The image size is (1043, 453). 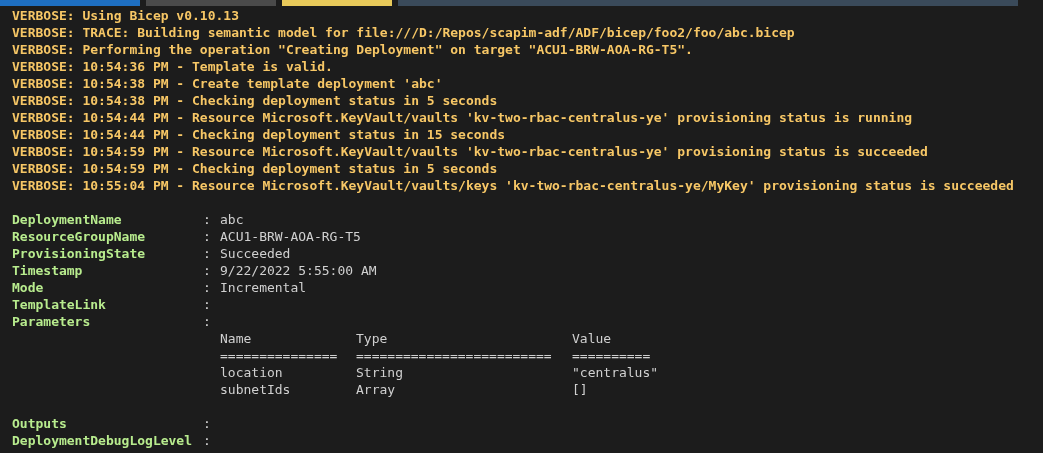 I want to click on property-value: ACU1-BRW-AOA-RG-T5, so click(x=290, y=236).